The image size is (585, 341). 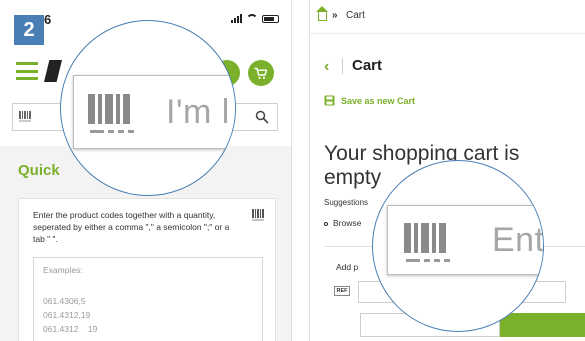 I want to click on save-as-new-cart-label: Save as new Cart, so click(x=378, y=100).